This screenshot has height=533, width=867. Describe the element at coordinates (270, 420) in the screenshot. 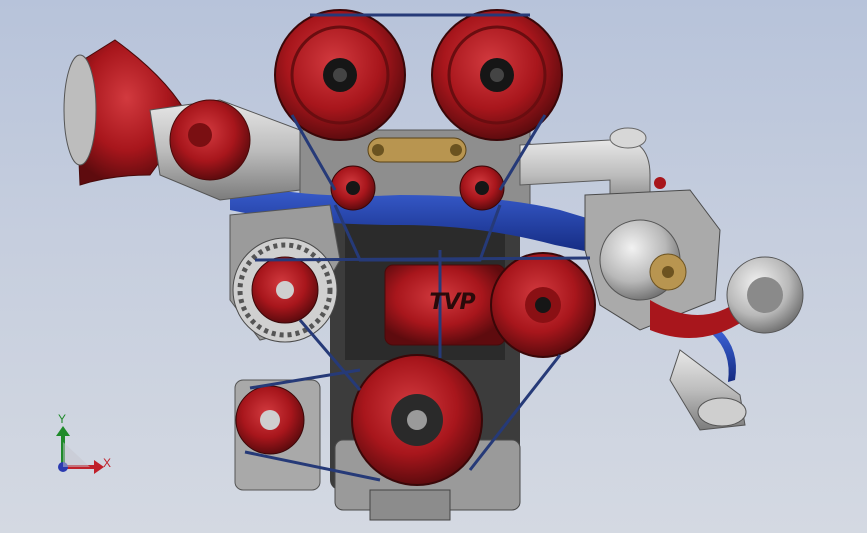

I see `power-steering-pulley` at that location.